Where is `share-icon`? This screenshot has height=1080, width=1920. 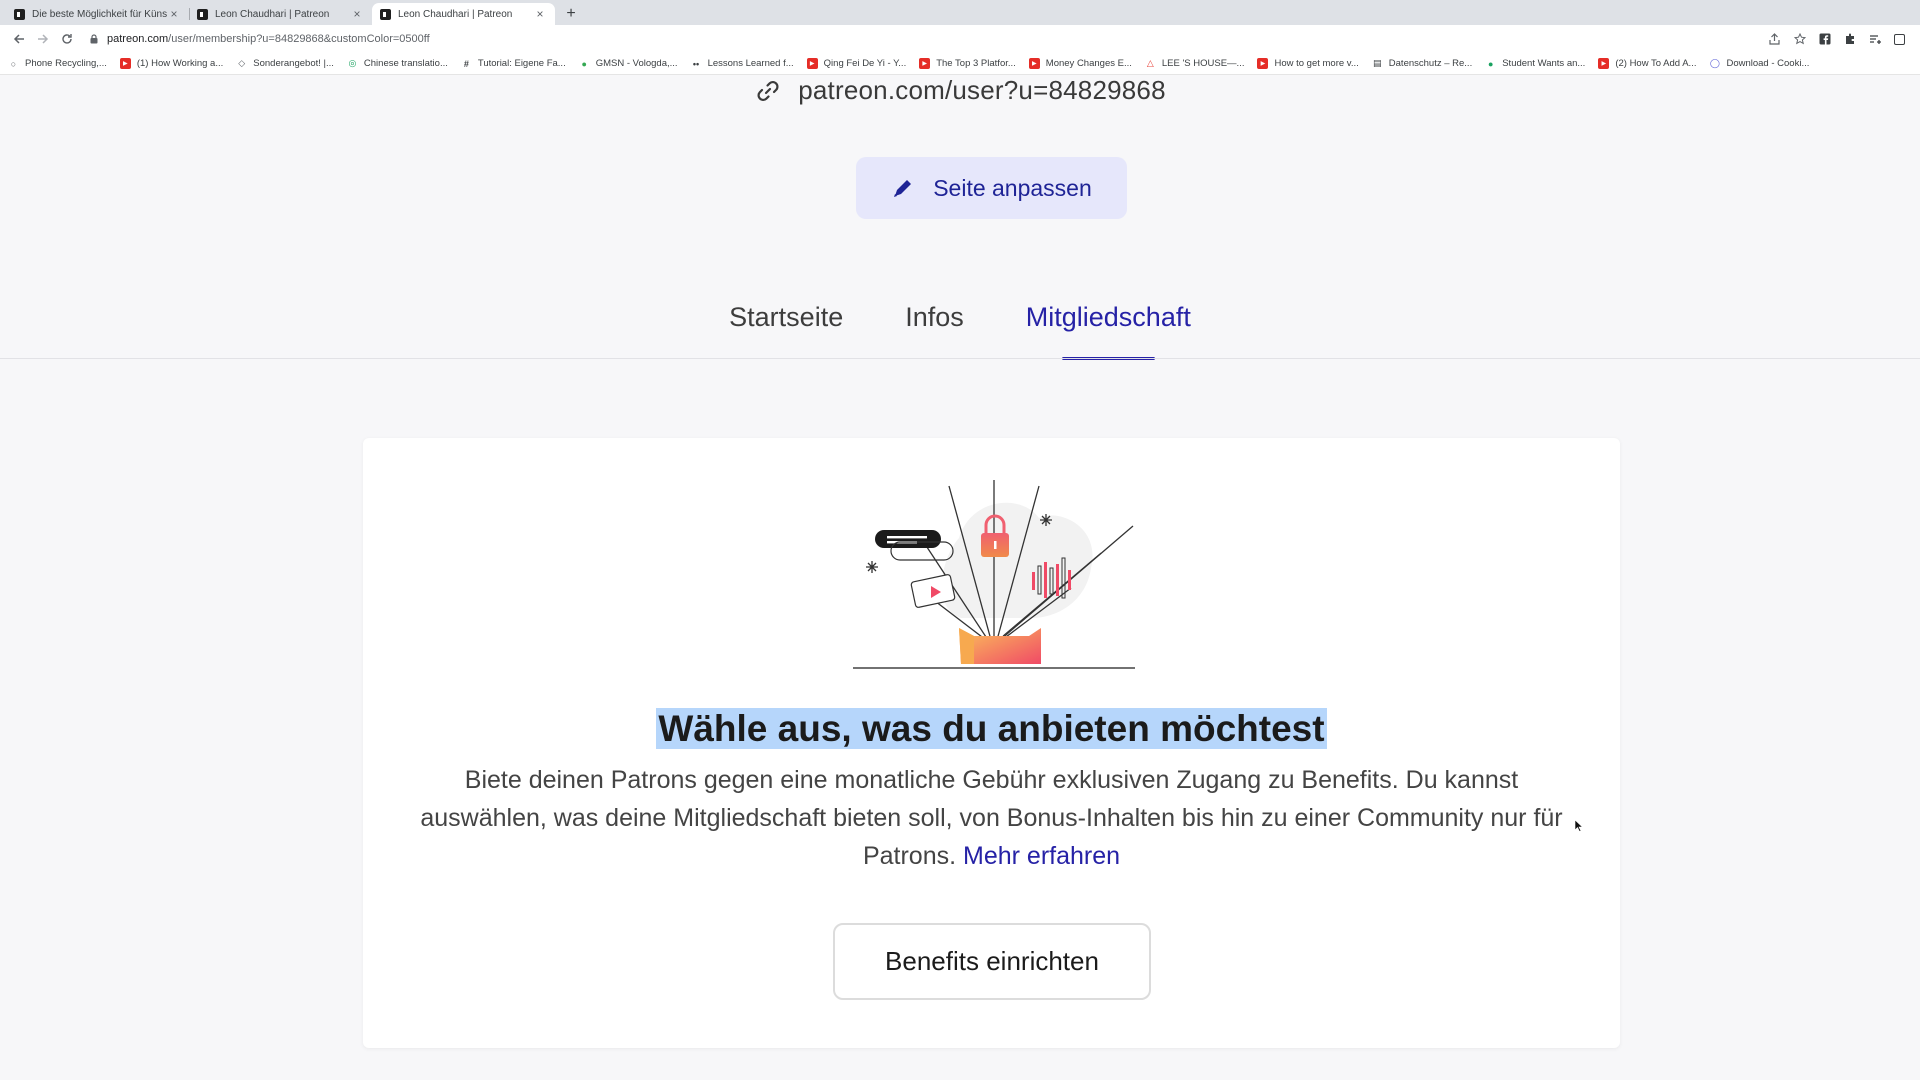 share-icon is located at coordinates (1774, 39).